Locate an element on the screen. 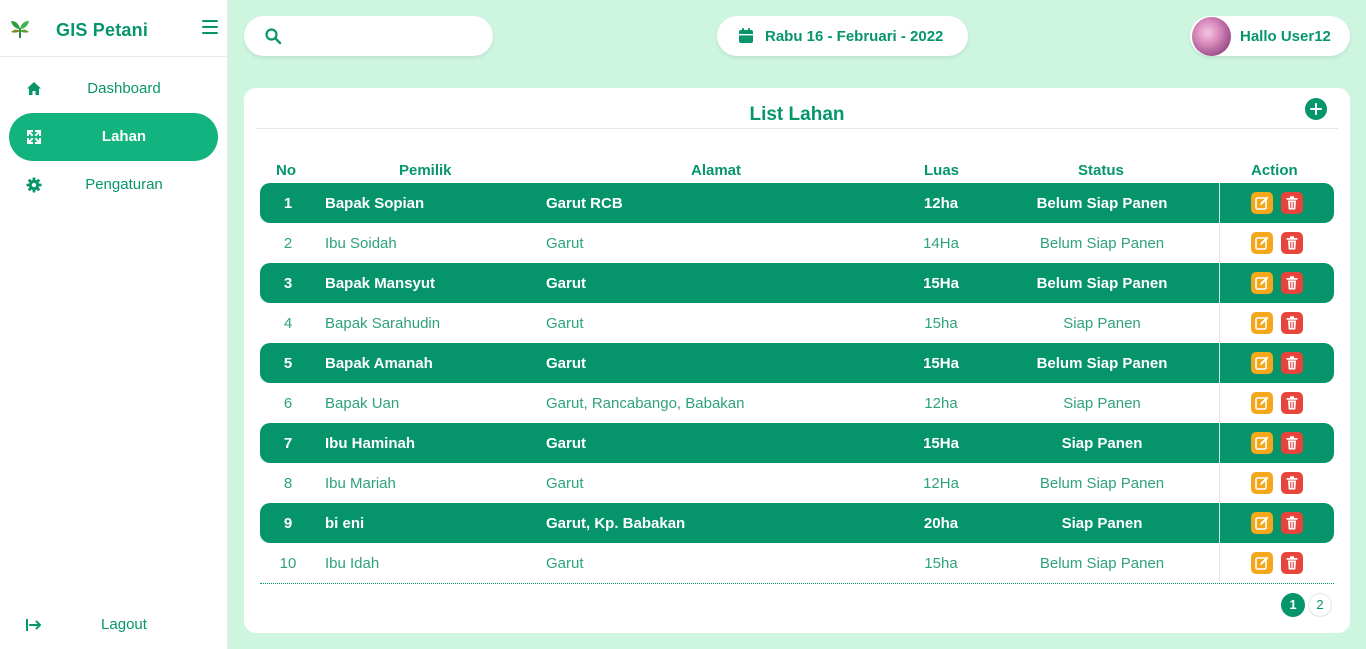 The height and width of the screenshot is (649, 1366). column-header-luas: Luas is located at coordinates (942, 170).